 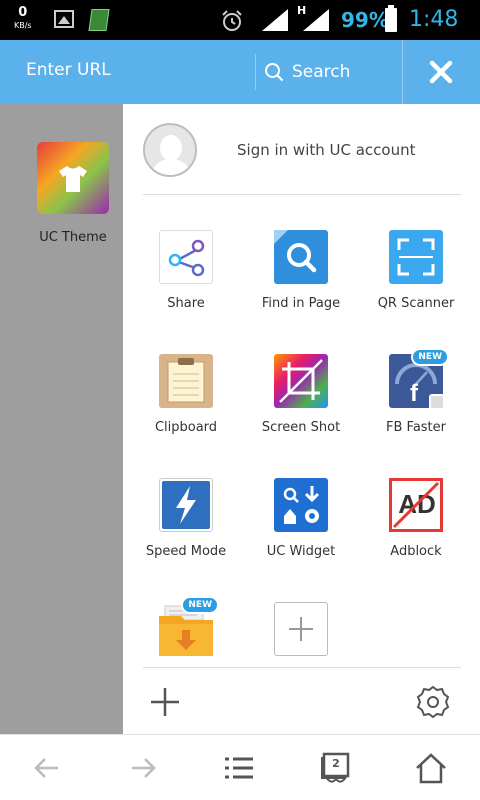 What do you see at coordinates (73, 237) in the screenshot?
I see `uc-theme-label: UC Theme` at bounding box center [73, 237].